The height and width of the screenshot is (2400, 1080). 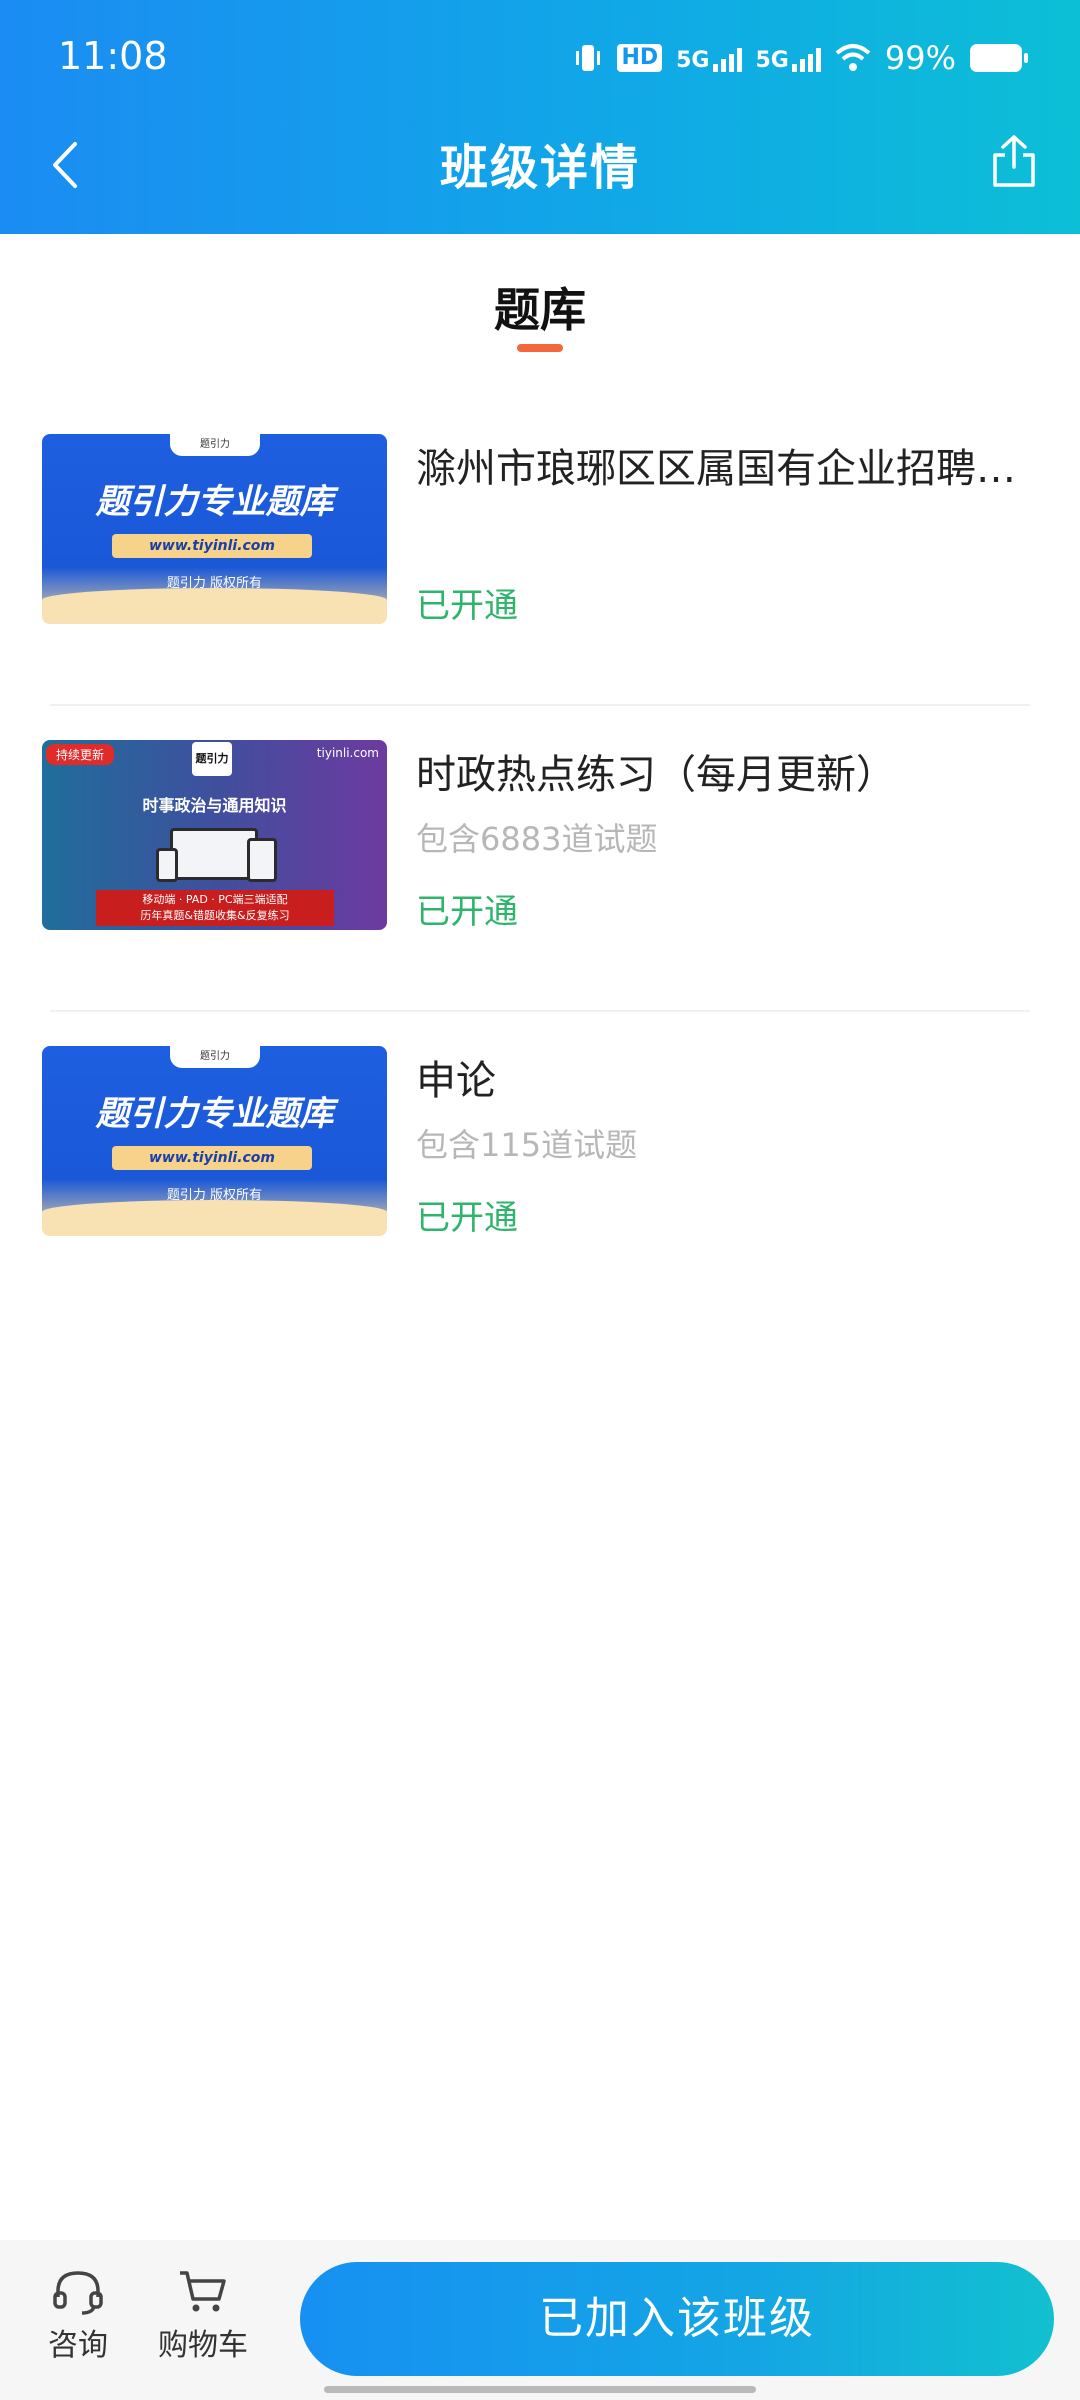 I want to click on vibrate-icon, so click(x=588, y=58).